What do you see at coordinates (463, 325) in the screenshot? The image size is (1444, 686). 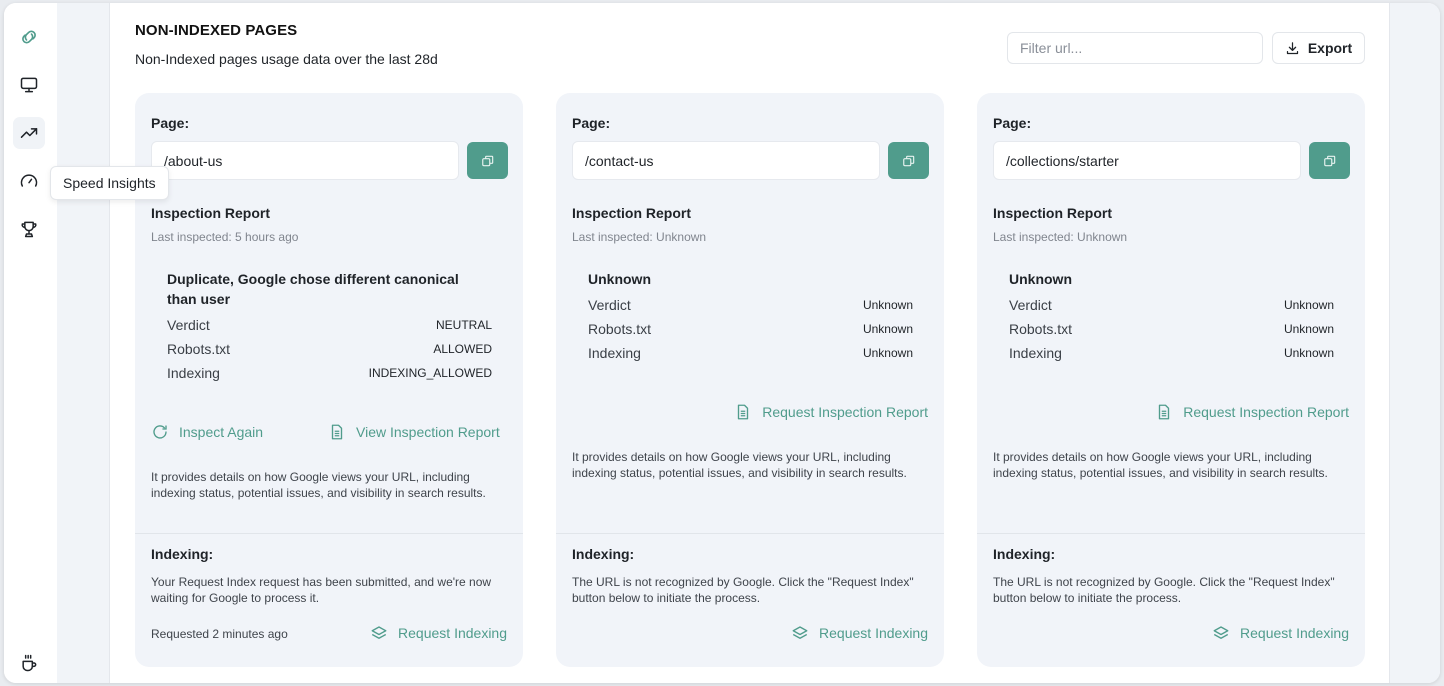 I see `row-value: NEUTRAL` at bounding box center [463, 325].